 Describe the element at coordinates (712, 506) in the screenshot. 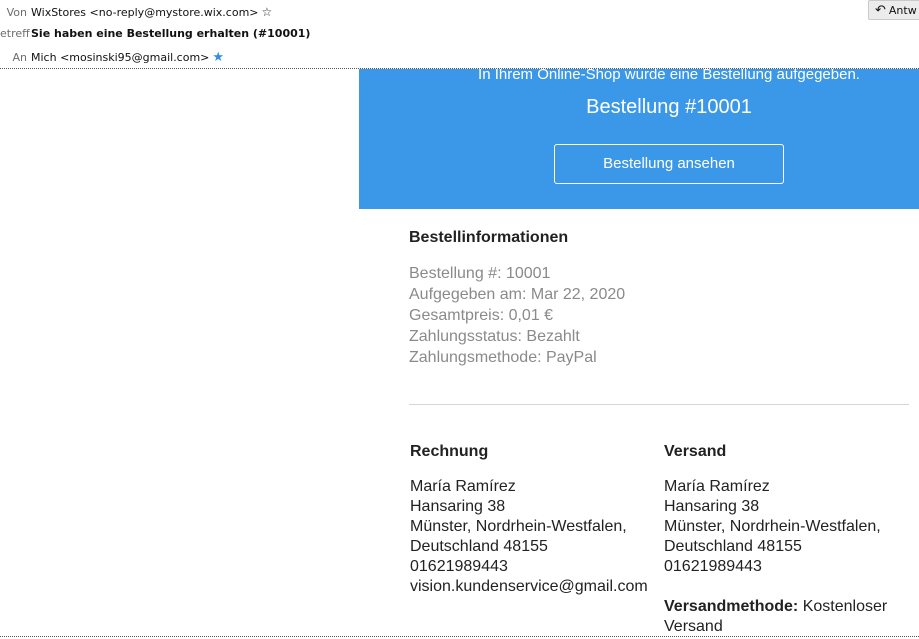

I see `shipping-street: Hansaring 38` at that location.